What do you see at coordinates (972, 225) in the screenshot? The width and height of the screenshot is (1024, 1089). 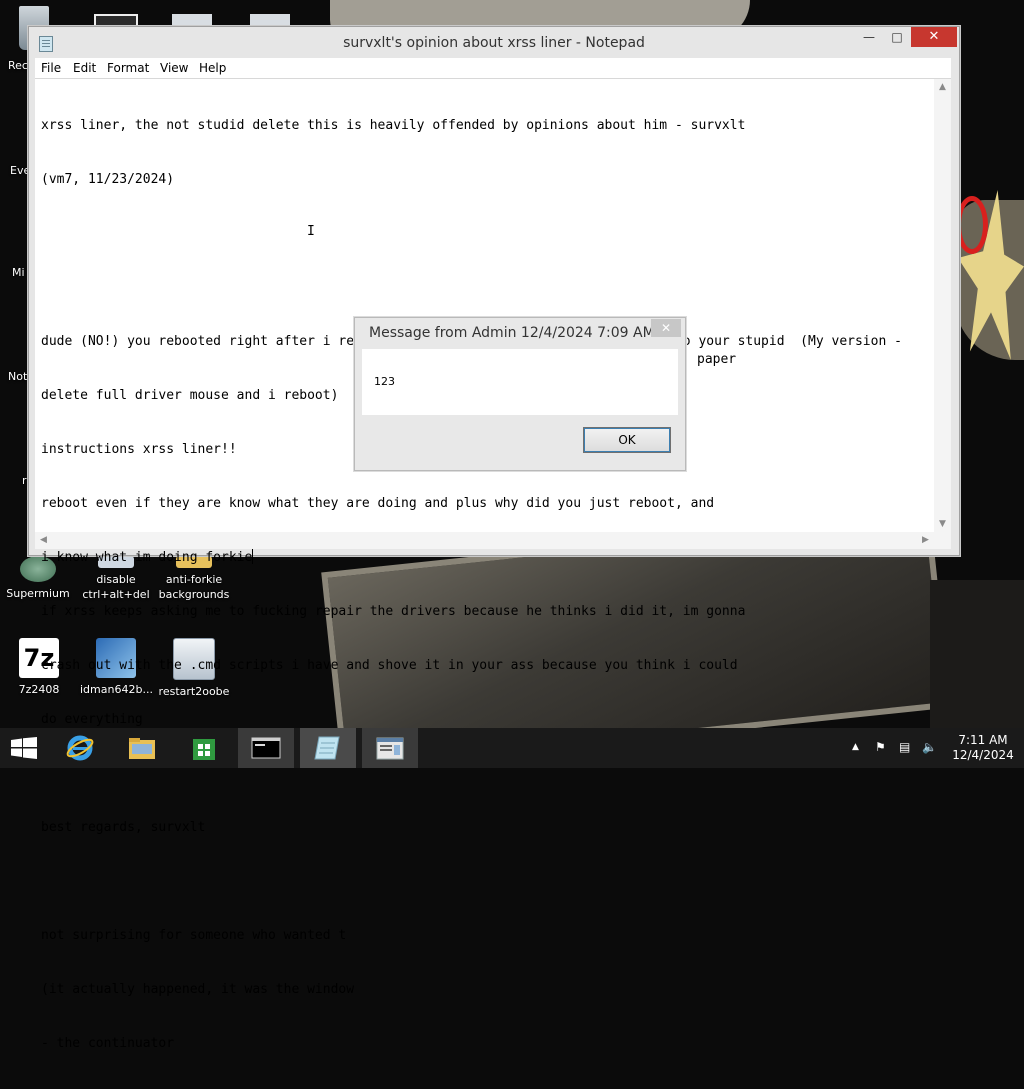 I see `wallpaper-ring` at bounding box center [972, 225].